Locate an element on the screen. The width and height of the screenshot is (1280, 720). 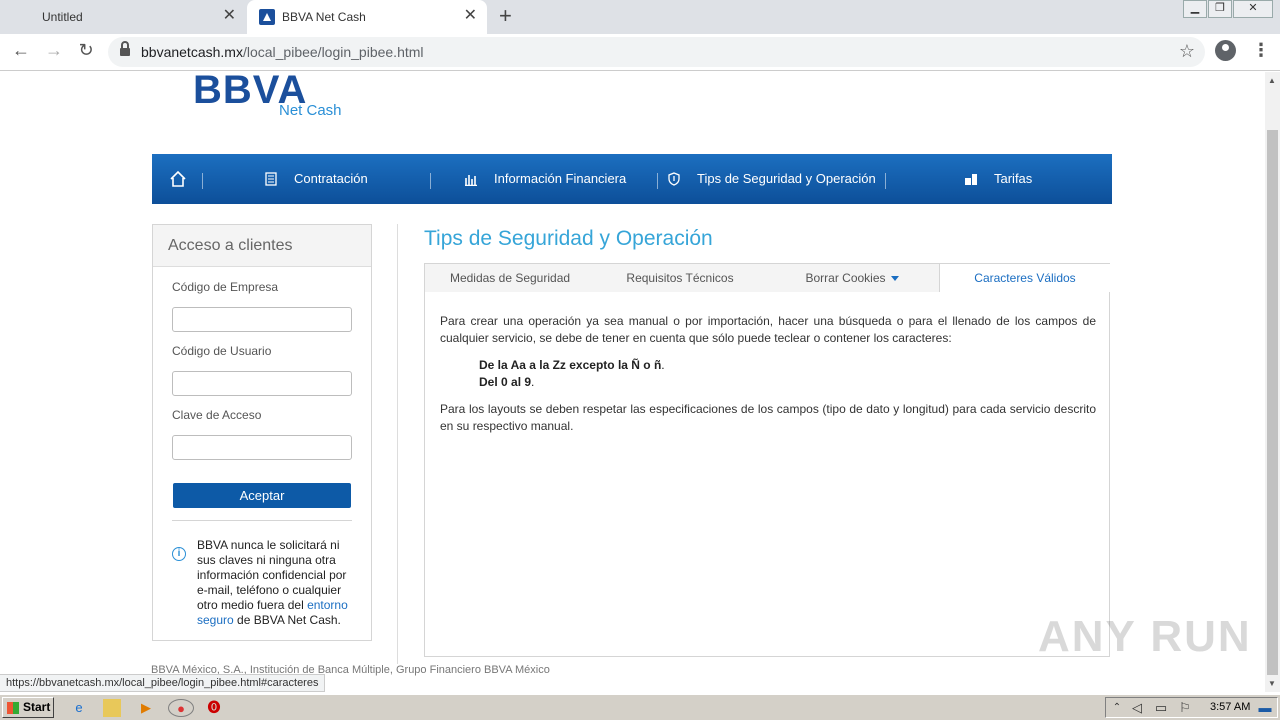
page-scrollbar: ▲ ▼ is located at coordinates (1272, 382).